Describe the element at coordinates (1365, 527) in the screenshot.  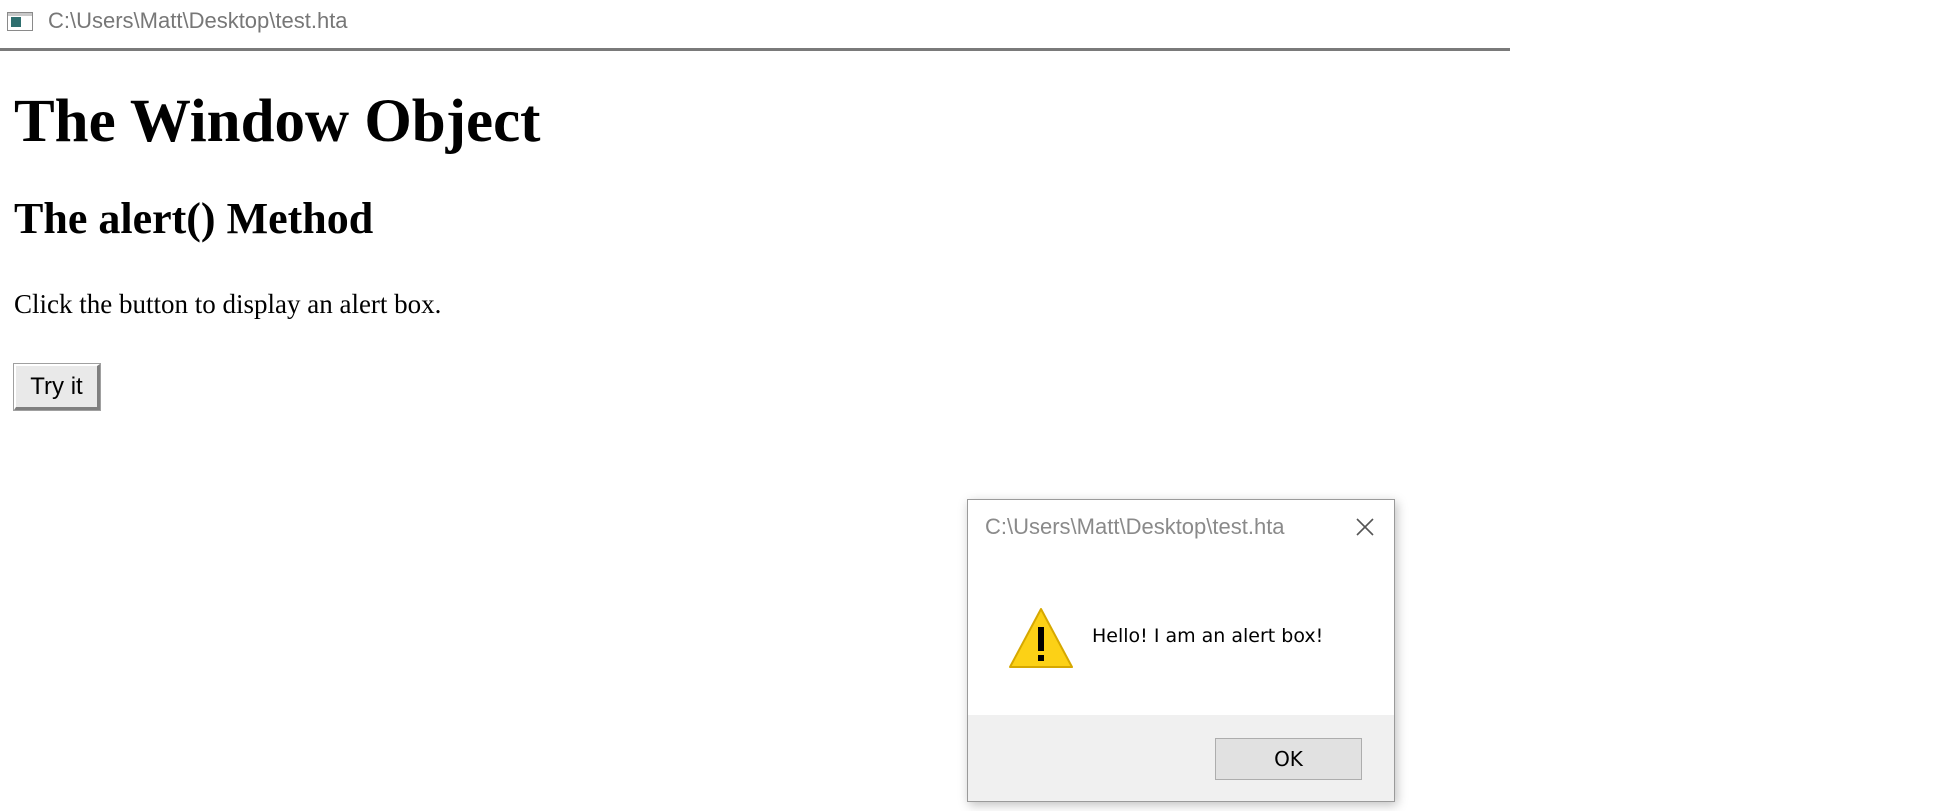
I see `close-icon` at that location.